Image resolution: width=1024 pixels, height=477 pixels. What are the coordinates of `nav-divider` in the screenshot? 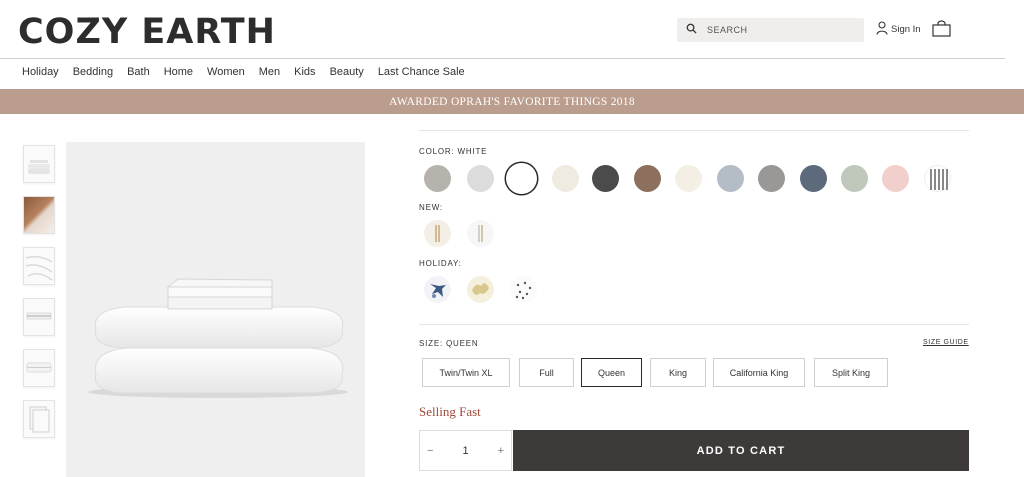 It's located at (502, 58).